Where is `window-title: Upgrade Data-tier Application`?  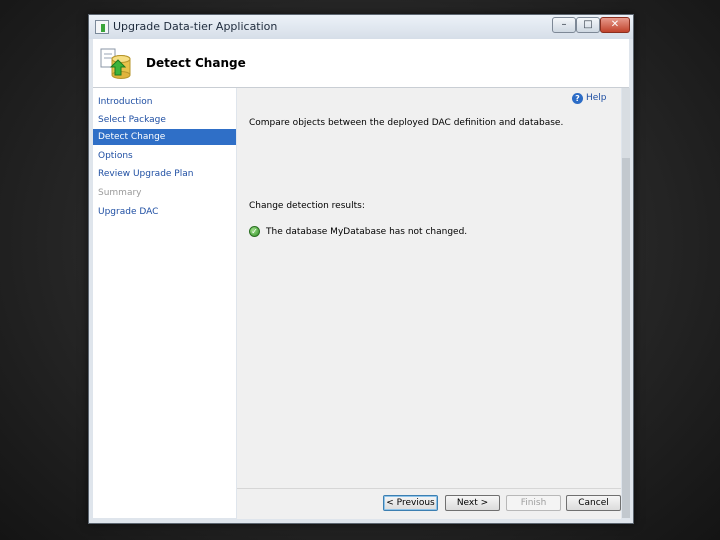
window-title: Upgrade Data-tier Application is located at coordinates (195, 26).